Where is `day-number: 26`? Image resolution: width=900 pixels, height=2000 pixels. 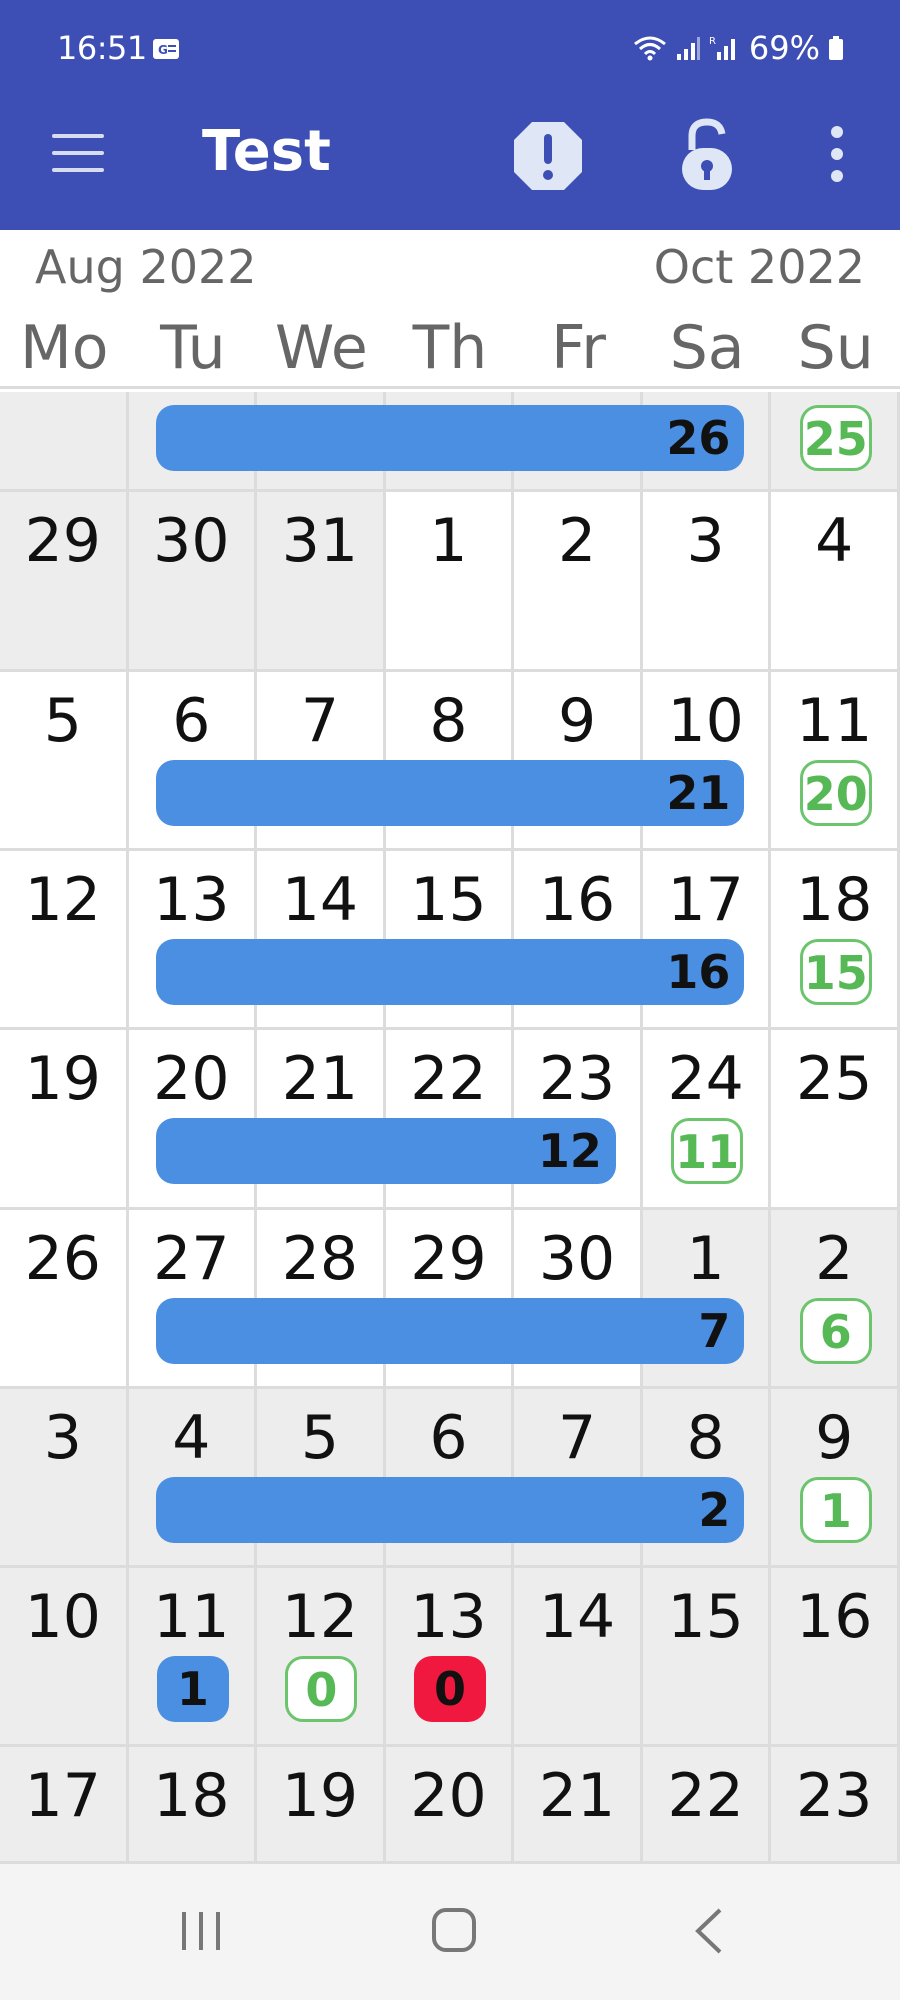
day-number: 26 is located at coordinates (62, 1259).